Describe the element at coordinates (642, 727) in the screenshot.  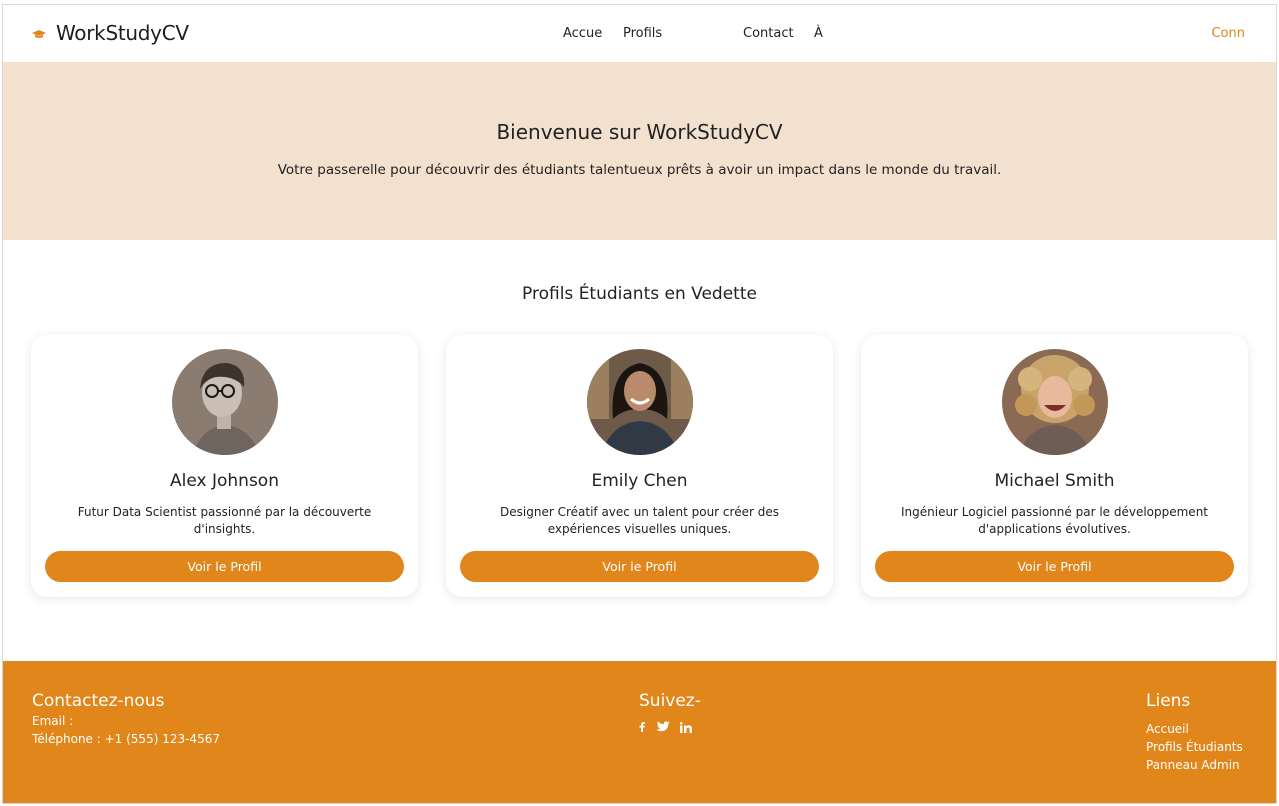
I see `facebook-icon` at that location.